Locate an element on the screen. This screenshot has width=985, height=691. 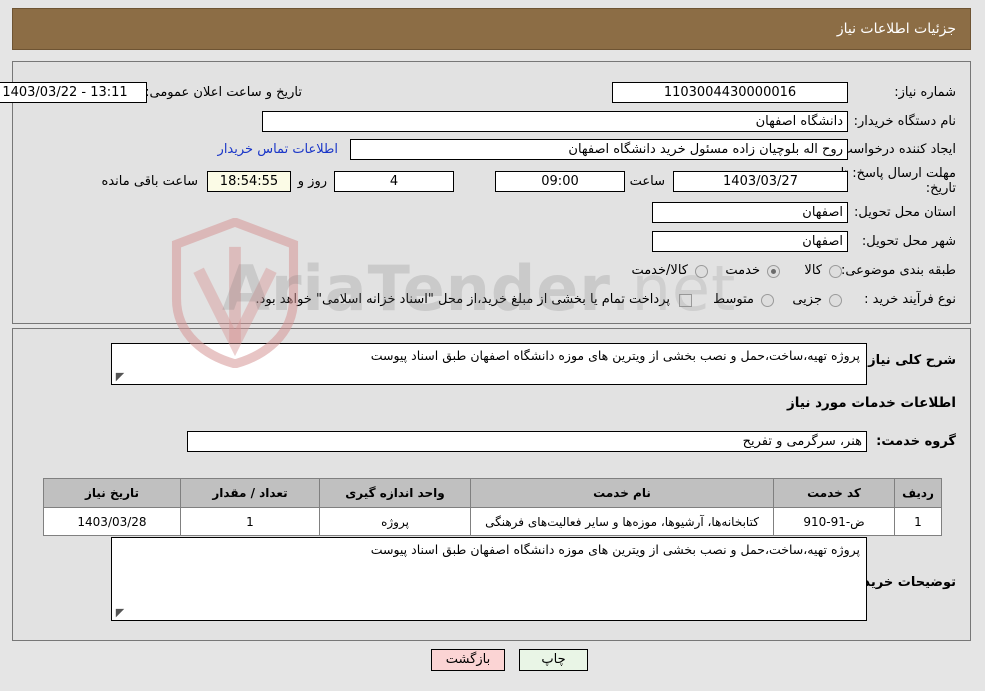
need-number-value: 1103004430000016 is located at coordinates (730, 92).